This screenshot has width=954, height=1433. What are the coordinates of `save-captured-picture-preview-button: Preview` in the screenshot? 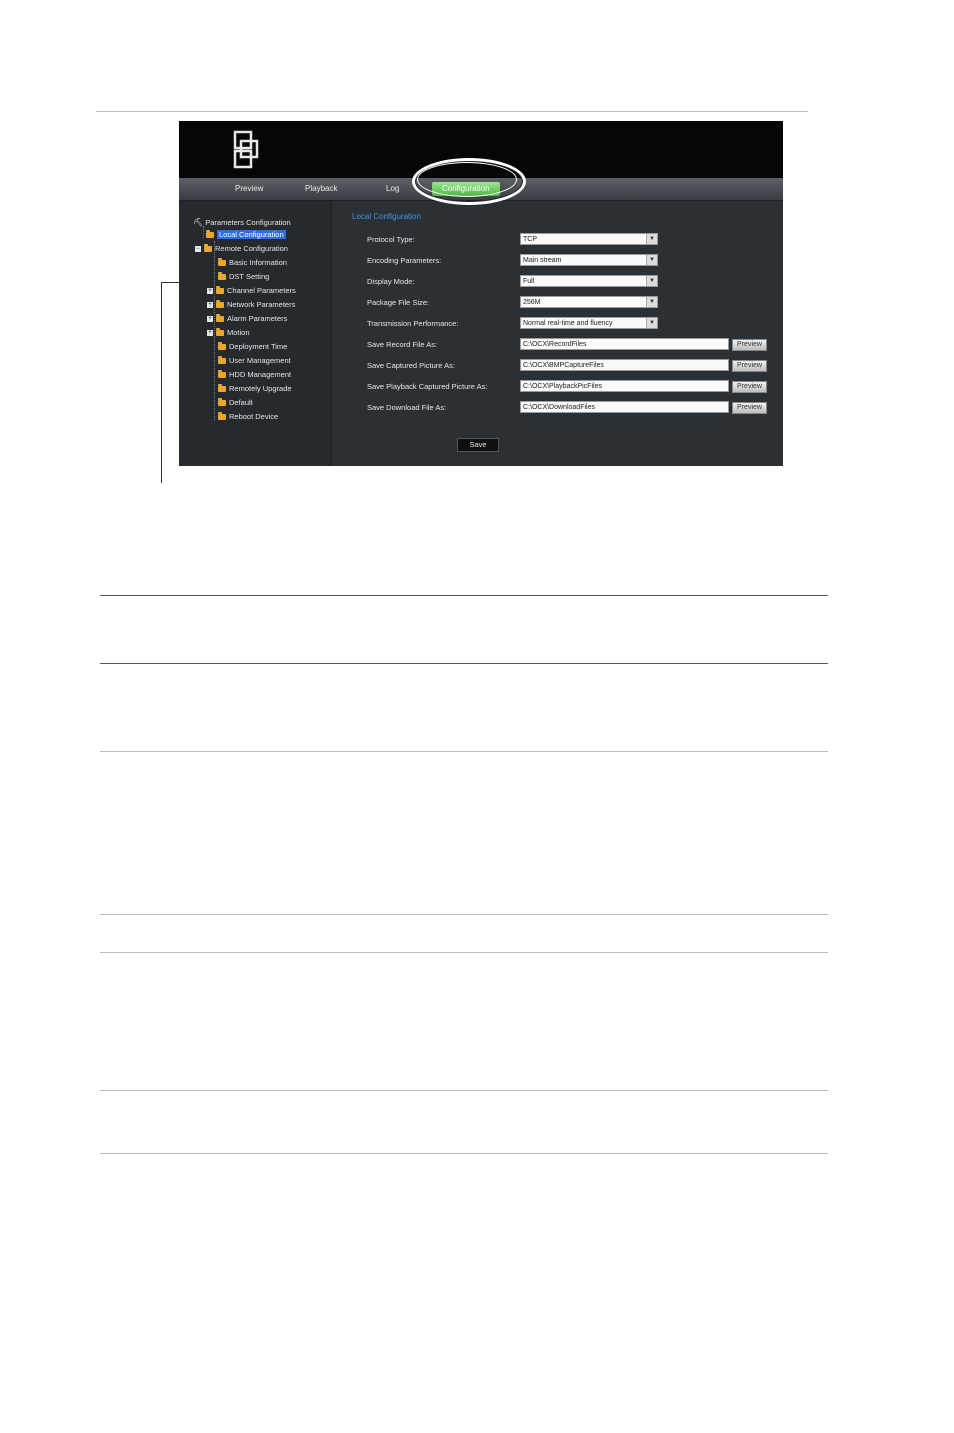 It's located at (749, 366).